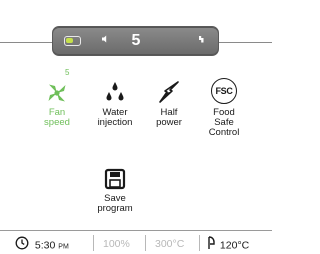 The width and height of the screenshot is (320, 254). Describe the element at coordinates (169, 244) in the screenshot. I see `status-set-temperature: 300°C` at that location.